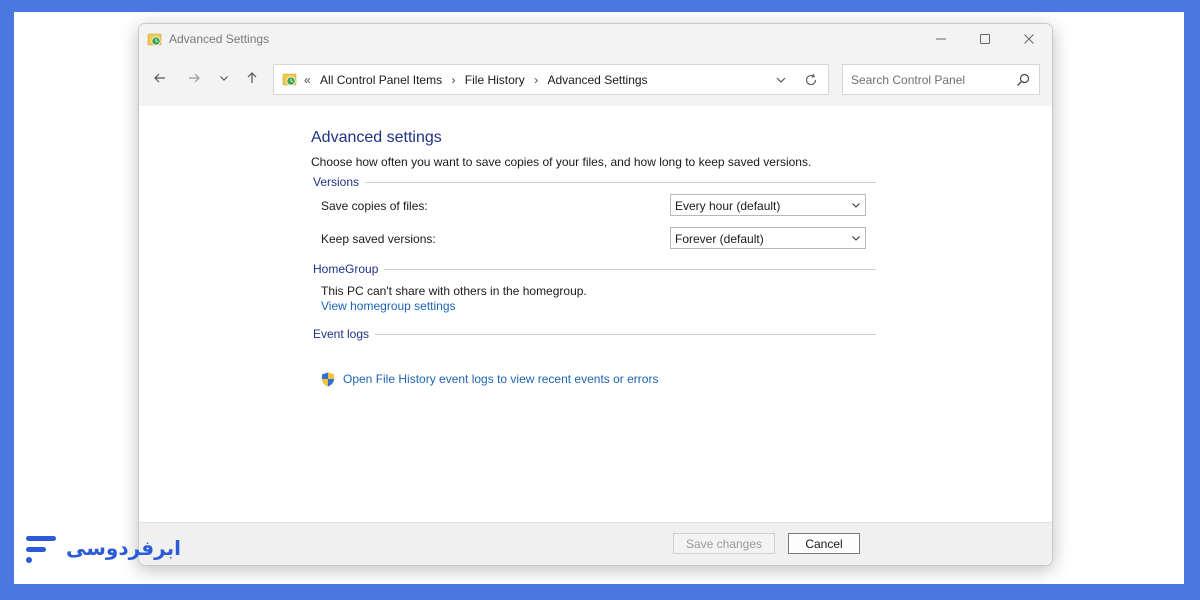 Image resolution: width=1200 pixels, height=600 pixels. Describe the element at coordinates (41, 549) in the screenshot. I see `brand-mark-icon` at that location.